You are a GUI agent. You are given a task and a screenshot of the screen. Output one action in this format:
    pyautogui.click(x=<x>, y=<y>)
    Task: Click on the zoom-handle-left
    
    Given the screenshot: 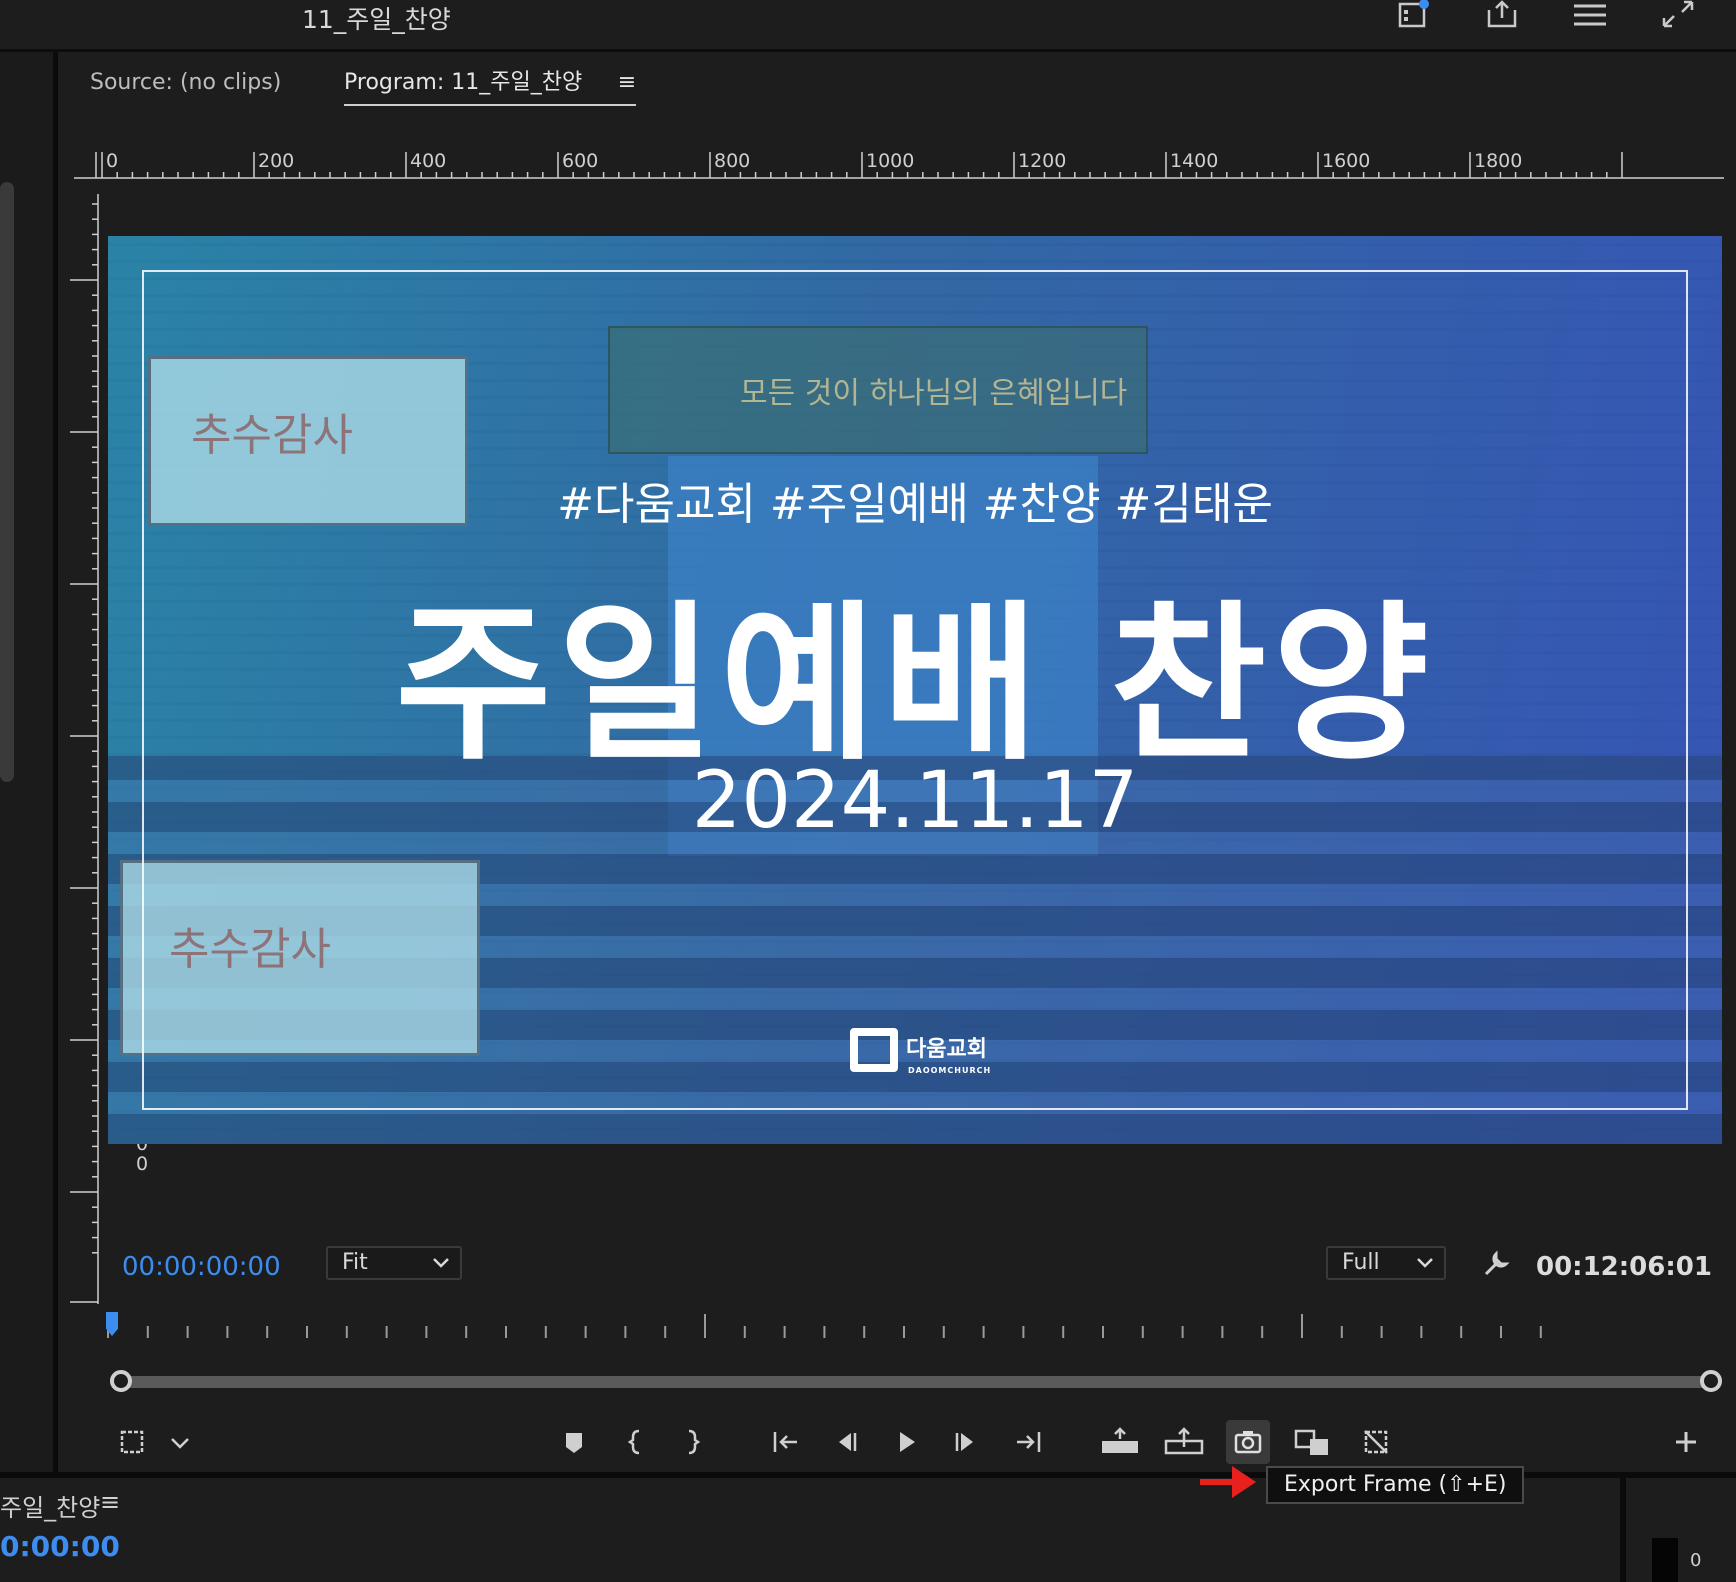 What is the action you would take?
    pyautogui.click(x=121, y=1381)
    